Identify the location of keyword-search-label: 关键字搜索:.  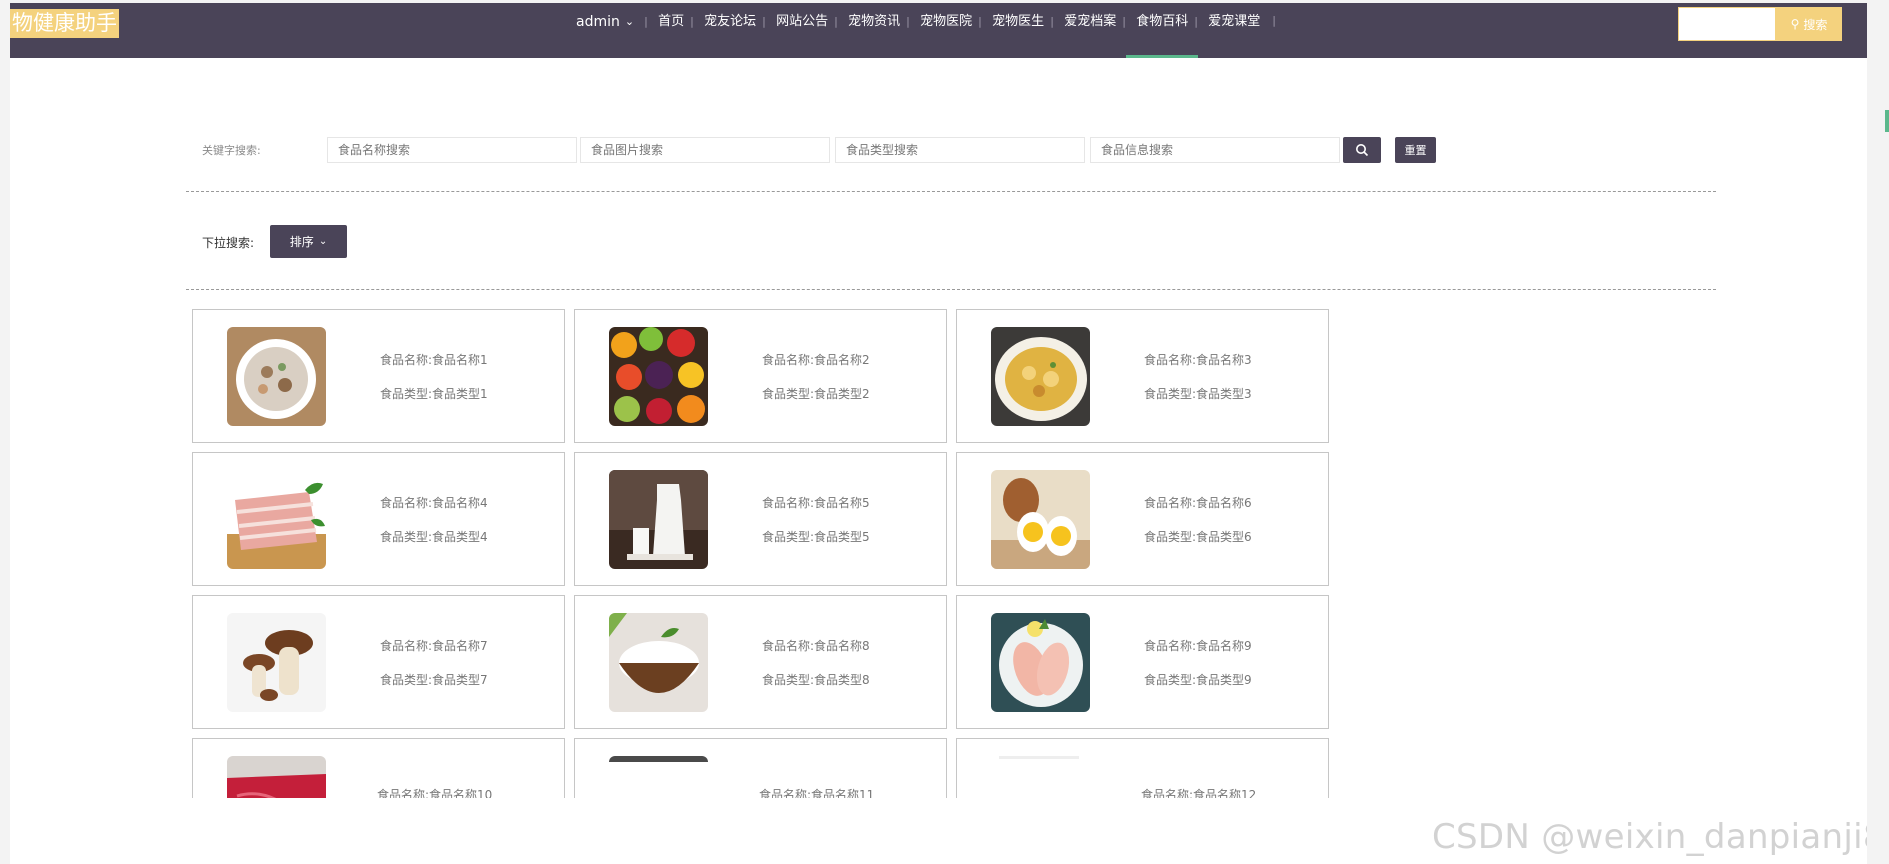
(231, 150).